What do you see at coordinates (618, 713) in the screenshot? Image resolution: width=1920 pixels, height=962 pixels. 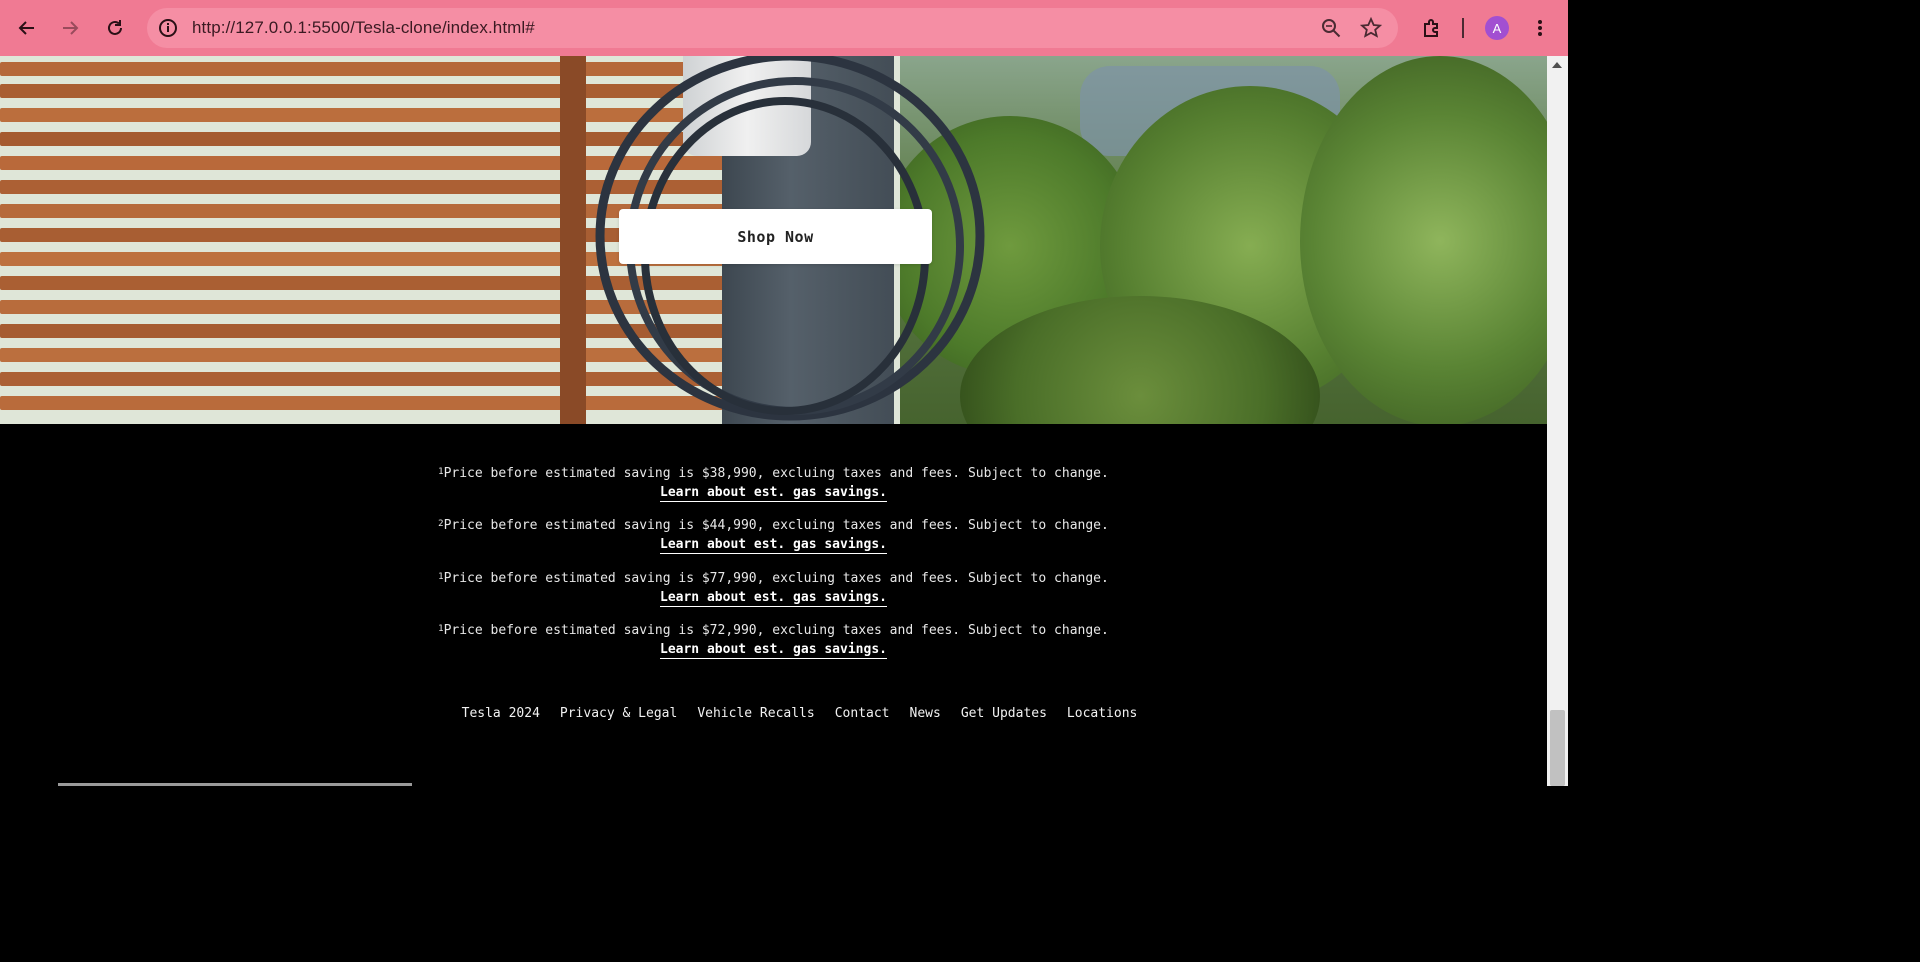 I see `footer-link-privacy-legal: Privacy & Legal` at bounding box center [618, 713].